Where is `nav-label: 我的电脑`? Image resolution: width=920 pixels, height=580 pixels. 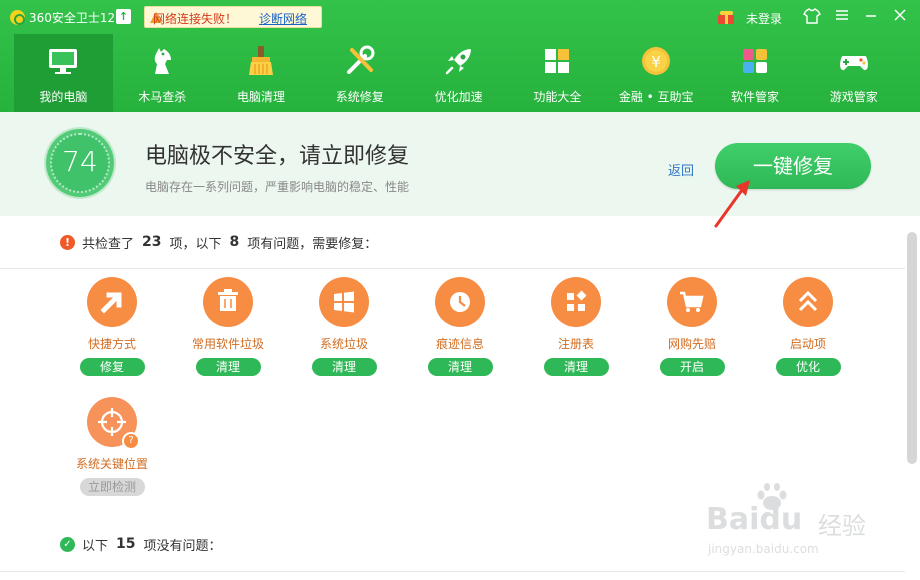
nav-label: 我的电脑 is located at coordinates (63, 97).